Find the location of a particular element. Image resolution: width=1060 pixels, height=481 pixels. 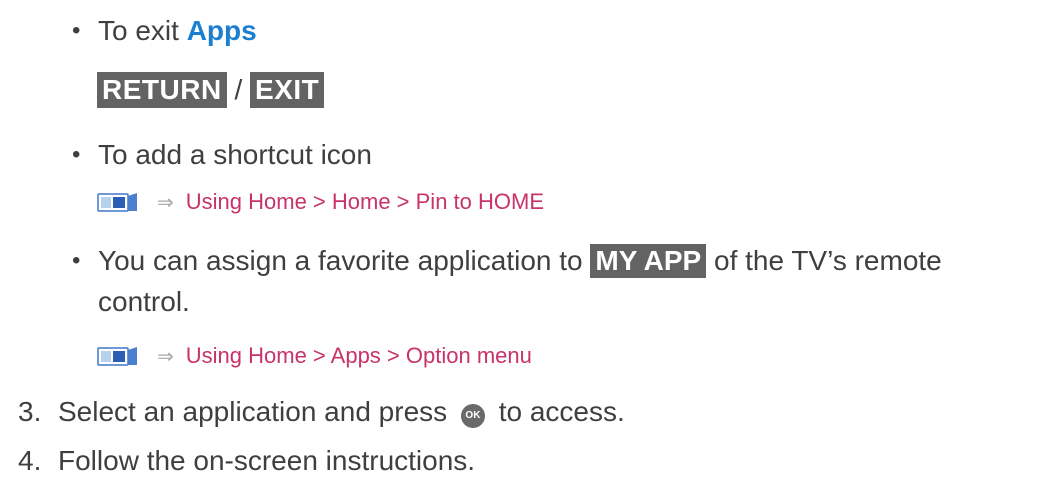

apps-highlight: Apps is located at coordinates (221, 30).